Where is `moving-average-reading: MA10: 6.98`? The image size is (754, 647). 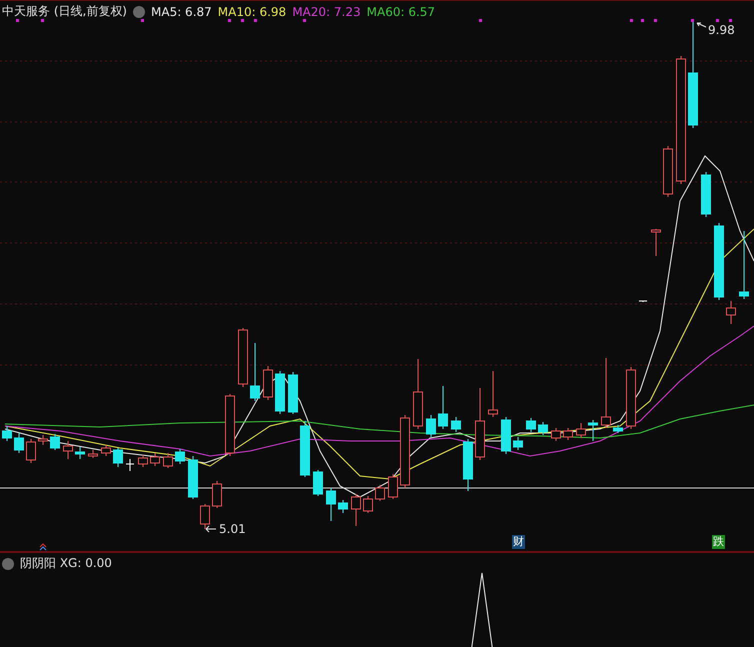 moving-average-reading: MA10: 6.98 is located at coordinates (252, 11).